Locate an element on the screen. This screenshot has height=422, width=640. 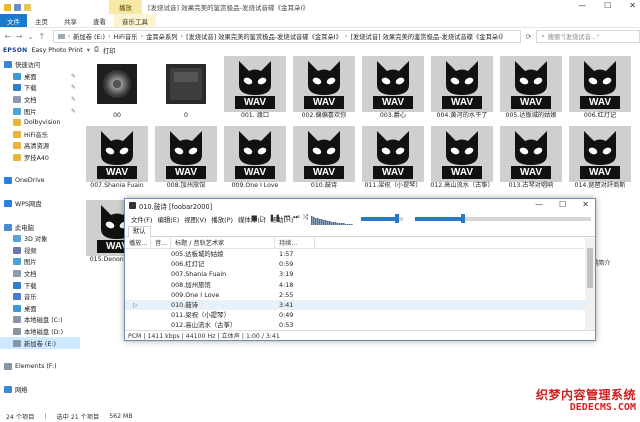
nav-item: 高清资源 is located at coordinates (40, 146).